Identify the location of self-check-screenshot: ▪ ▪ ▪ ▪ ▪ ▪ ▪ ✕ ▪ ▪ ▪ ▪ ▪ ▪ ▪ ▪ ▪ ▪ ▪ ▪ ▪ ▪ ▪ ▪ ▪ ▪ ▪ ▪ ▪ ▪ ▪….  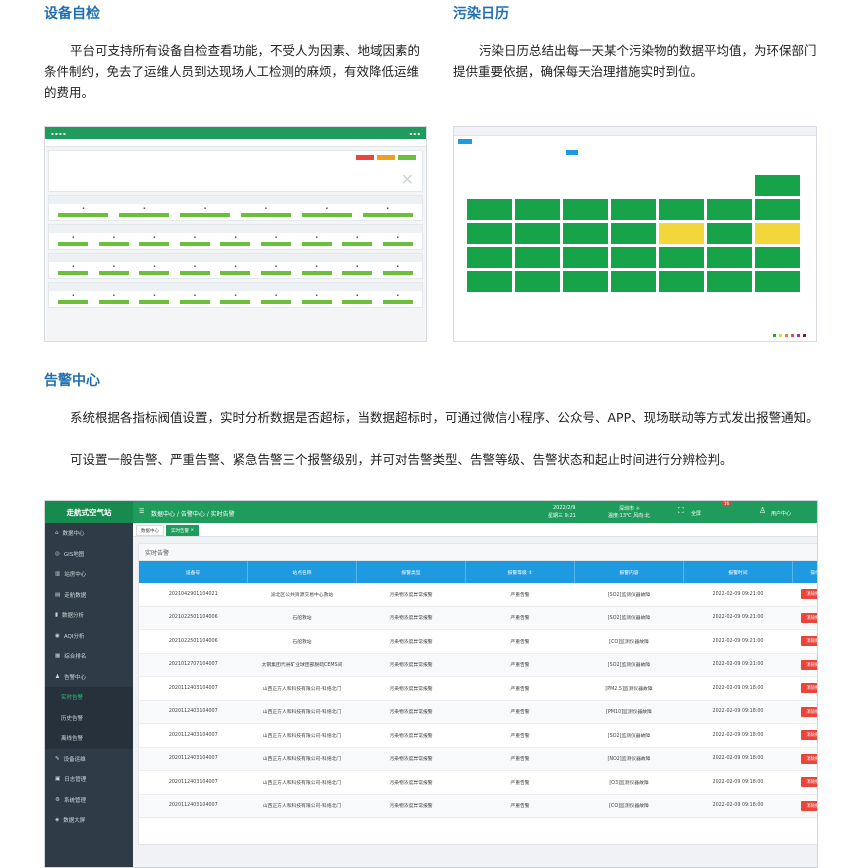
(235, 234).